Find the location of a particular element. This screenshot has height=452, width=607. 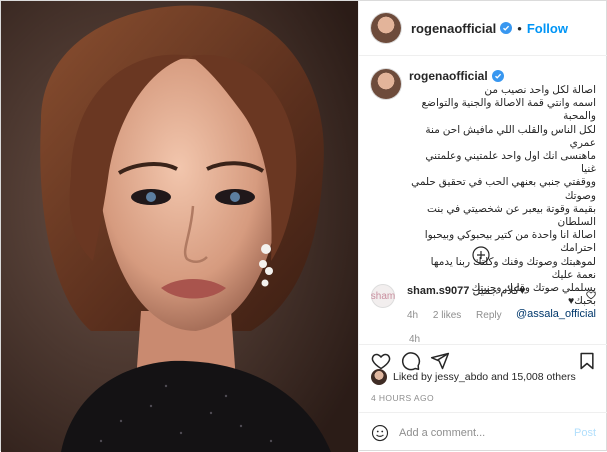

comment-heart-icon is located at coordinates (591, 295).